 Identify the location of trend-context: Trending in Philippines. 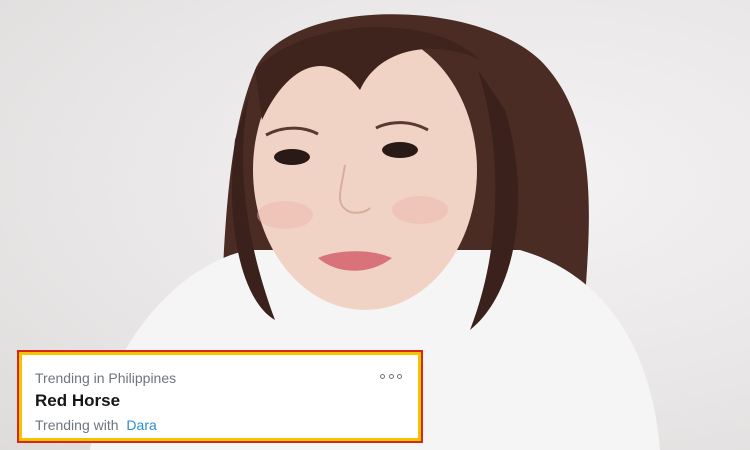
(106, 378).